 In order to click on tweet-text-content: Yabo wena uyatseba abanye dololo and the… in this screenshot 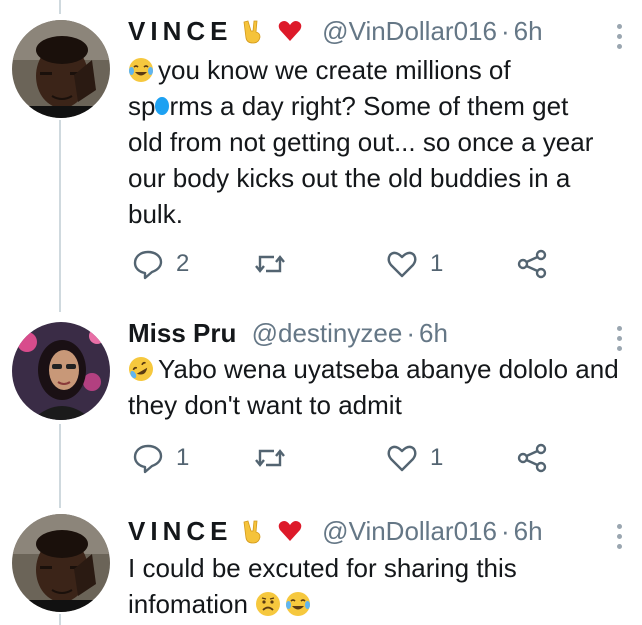, I will do `click(373, 387)`.